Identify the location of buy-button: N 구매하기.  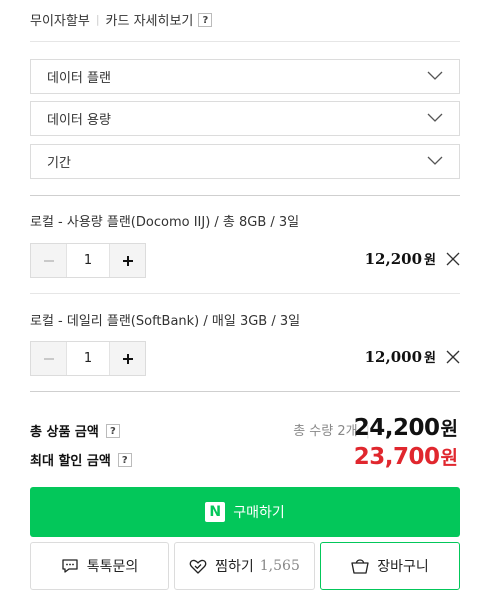
(245, 512).